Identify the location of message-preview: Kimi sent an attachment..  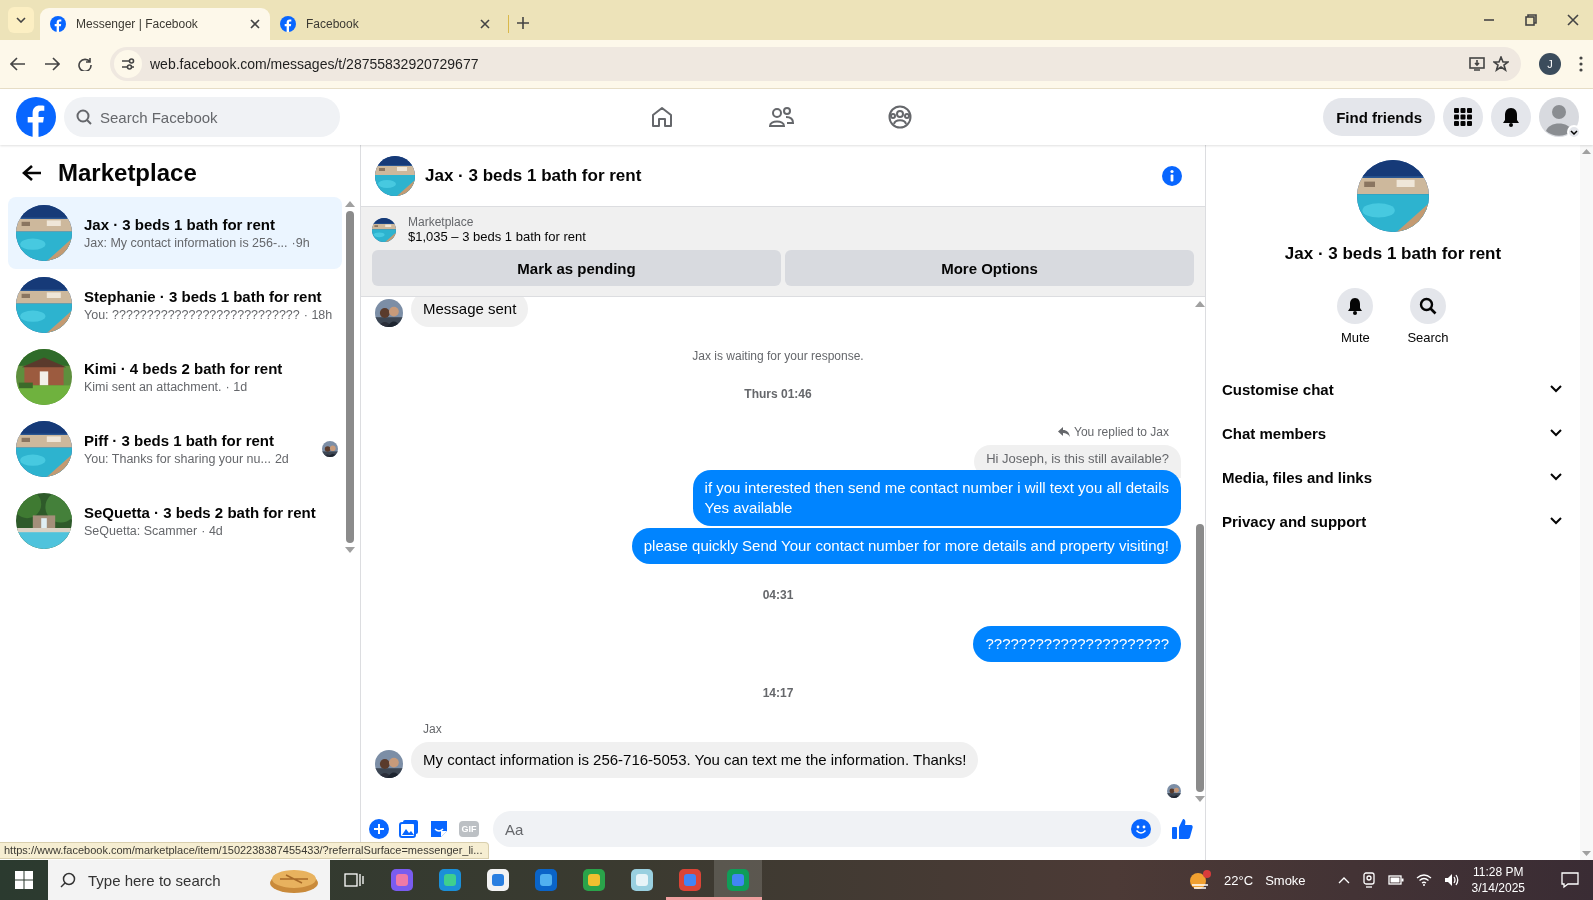
(153, 387).